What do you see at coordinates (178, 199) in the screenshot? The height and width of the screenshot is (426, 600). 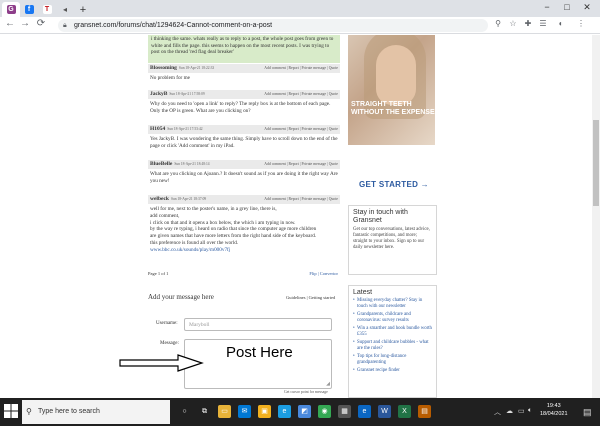 I see `post-author: welbeck Sun 18-Apr-21 18:37:09` at bounding box center [178, 199].